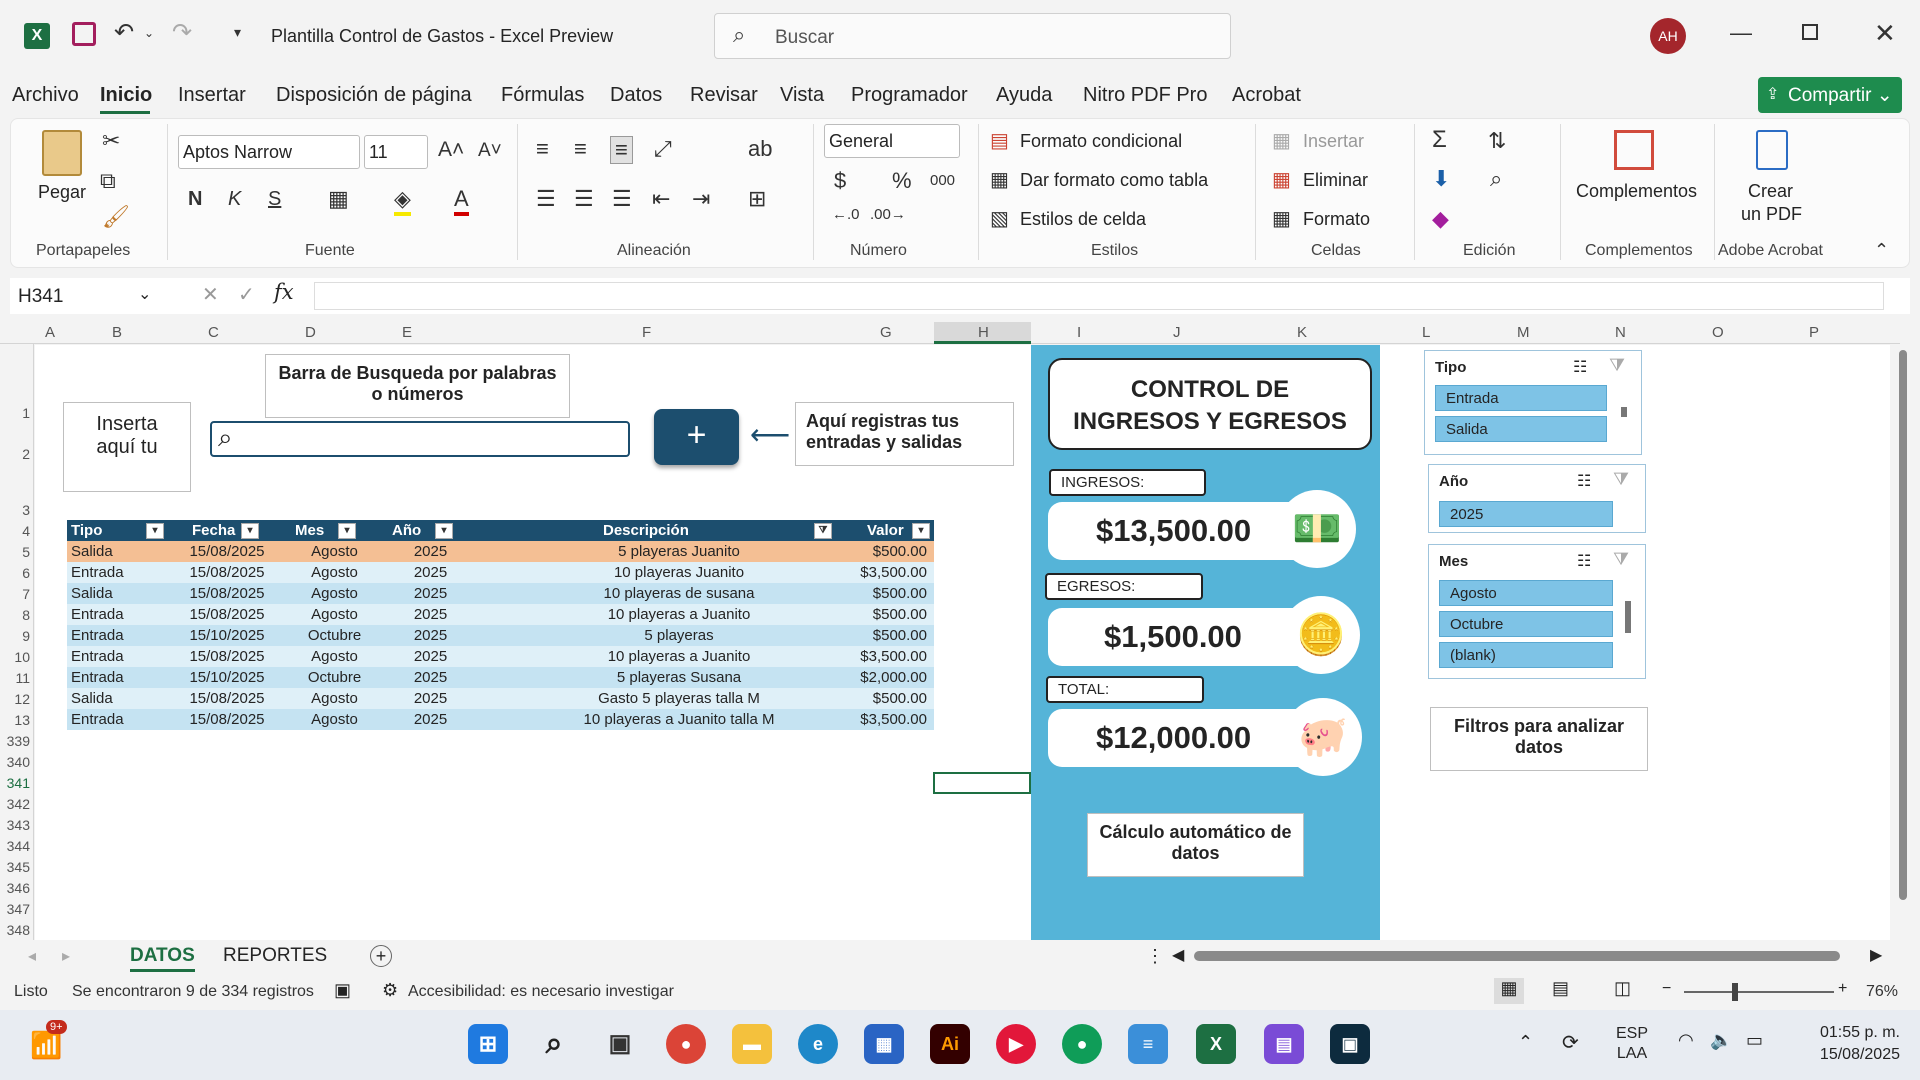  I want to click on next-sheet-icon: ▸, so click(66, 956).